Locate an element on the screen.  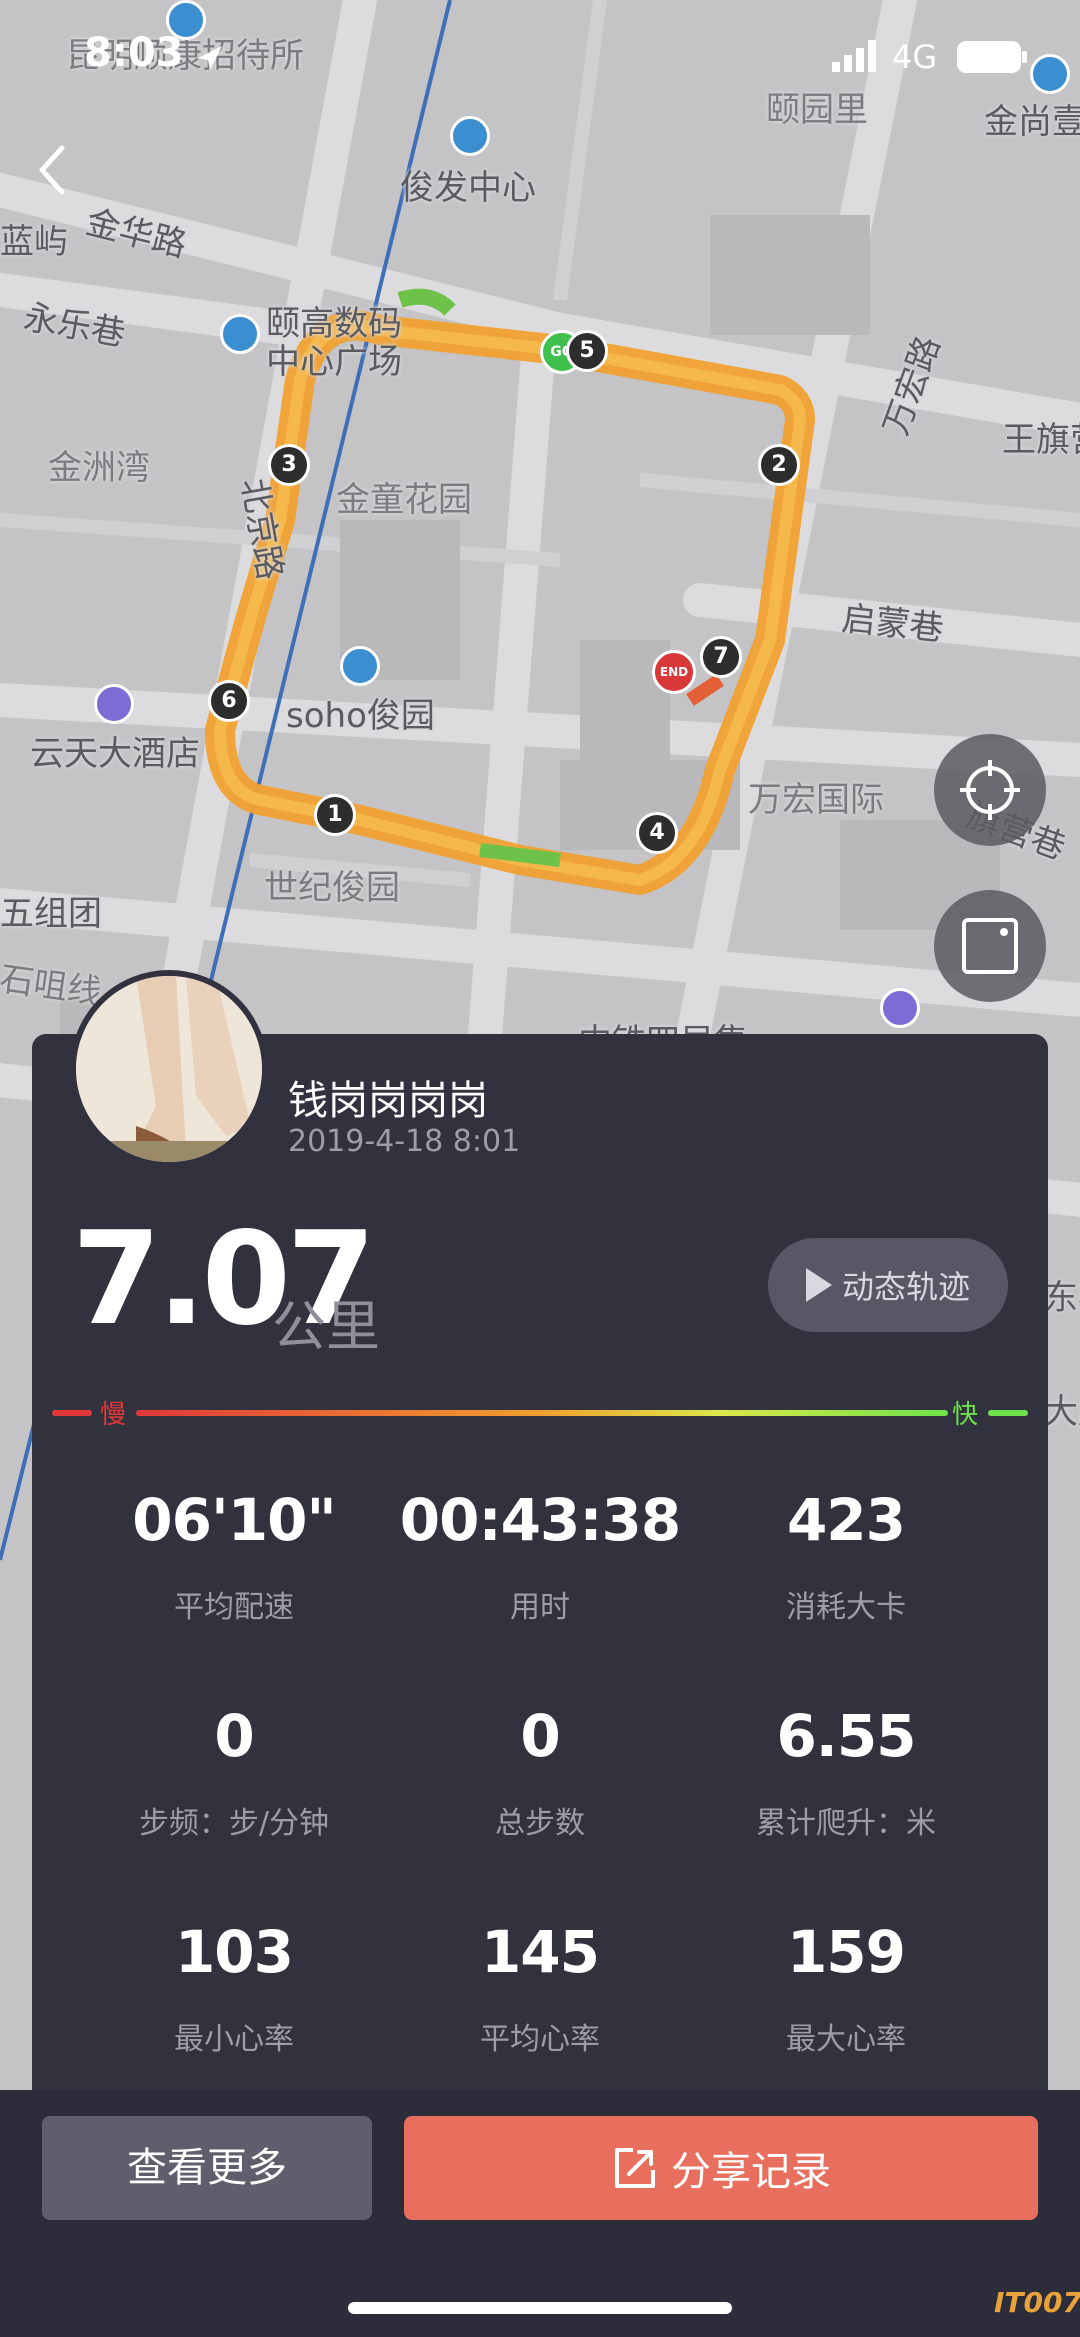
share-record-button: 分享记录 is located at coordinates (721, 2168).